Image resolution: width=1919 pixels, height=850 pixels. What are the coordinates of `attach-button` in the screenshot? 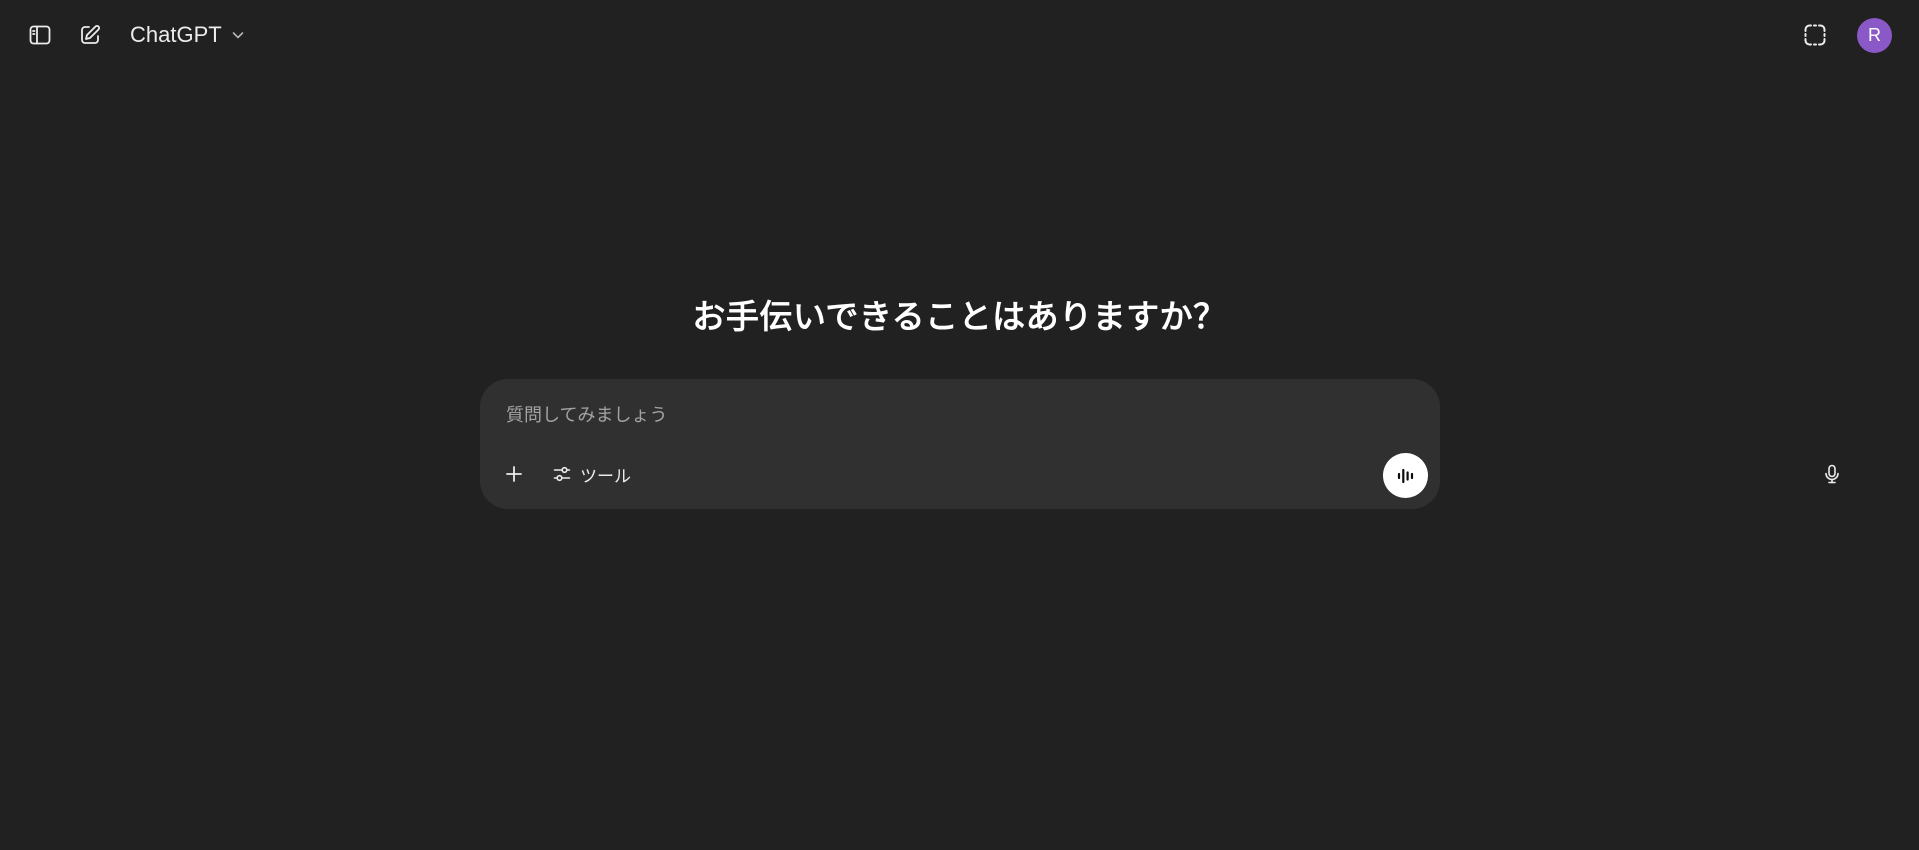 It's located at (514, 474).